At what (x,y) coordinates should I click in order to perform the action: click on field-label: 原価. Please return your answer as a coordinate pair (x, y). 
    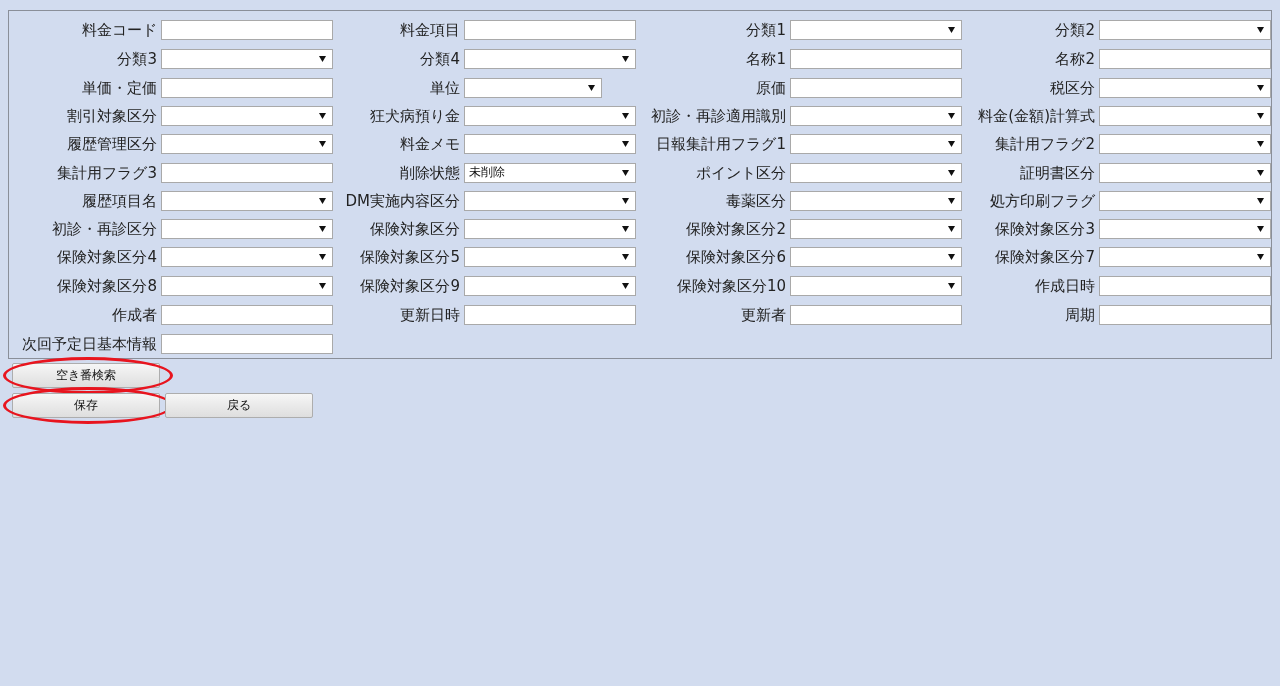
    Looking at the image, I should click on (770, 87).